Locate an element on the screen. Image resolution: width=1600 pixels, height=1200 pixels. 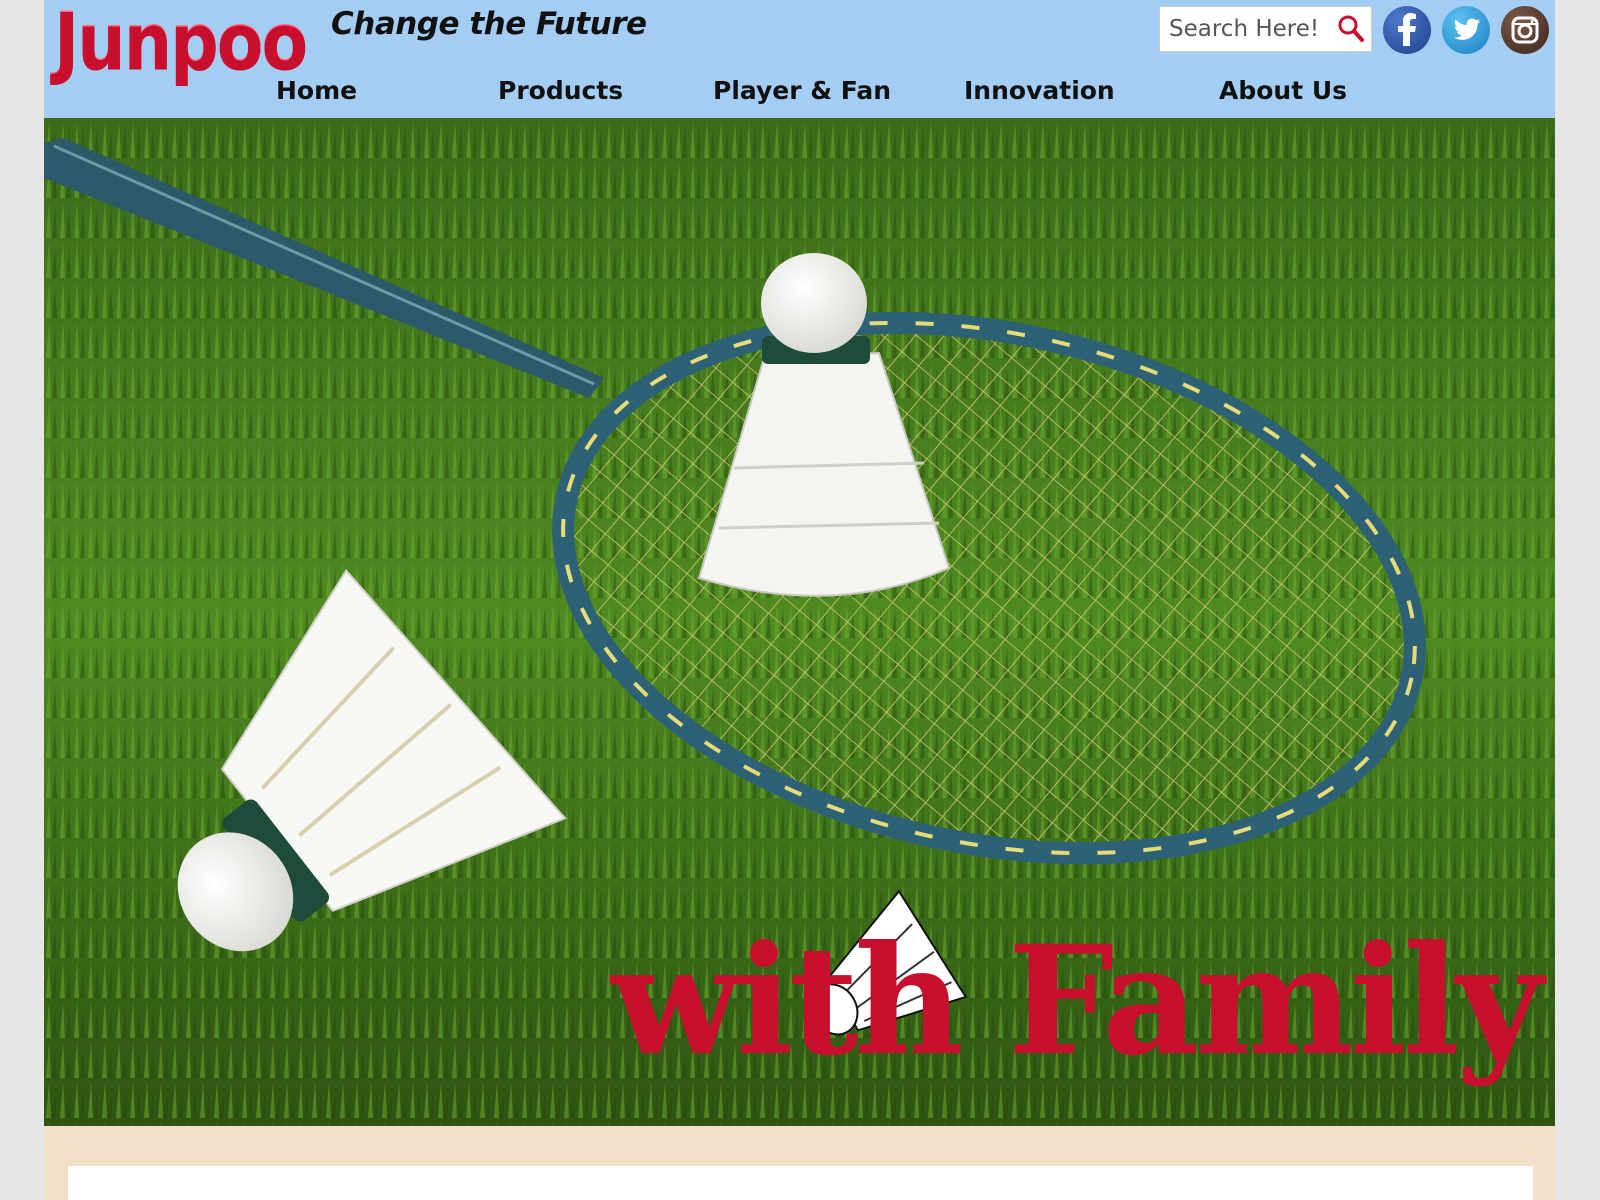
logo: Junpoo is located at coordinates (181, 44).